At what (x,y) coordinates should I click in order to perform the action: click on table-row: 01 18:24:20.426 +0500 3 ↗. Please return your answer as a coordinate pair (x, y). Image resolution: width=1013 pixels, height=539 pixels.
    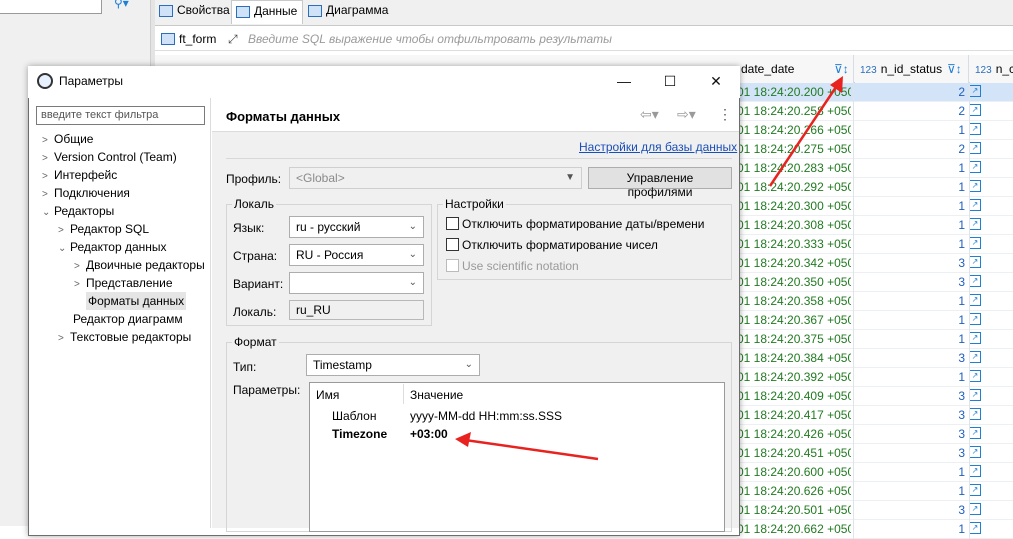
    Looking at the image, I should click on (875, 434).